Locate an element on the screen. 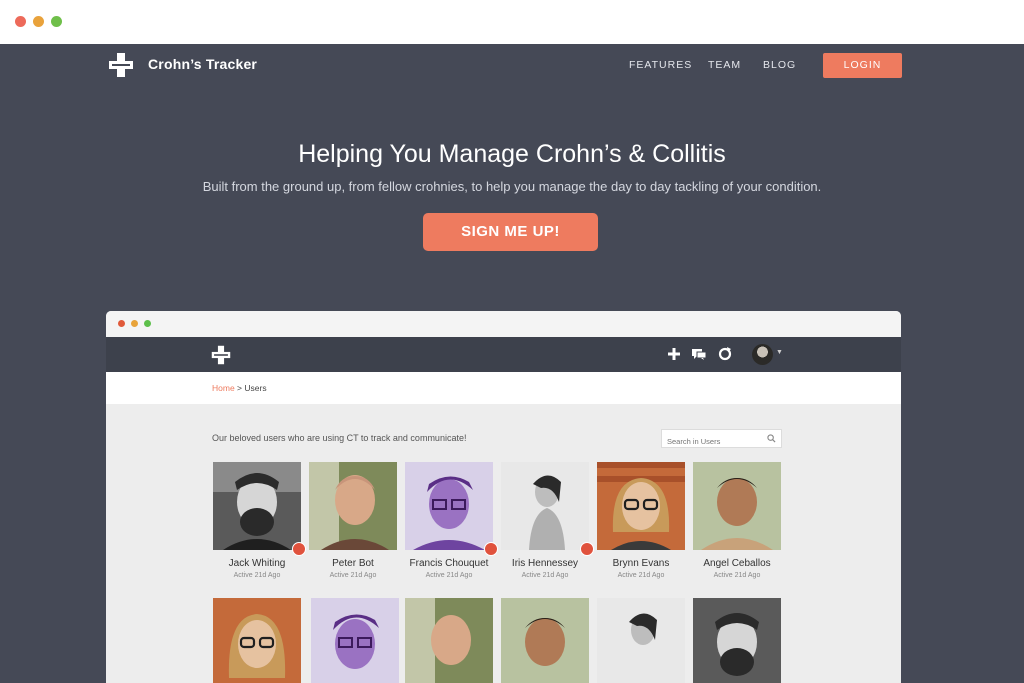 The width and height of the screenshot is (1024, 683). user-name: Francis Chouquet is located at coordinates (449, 563).